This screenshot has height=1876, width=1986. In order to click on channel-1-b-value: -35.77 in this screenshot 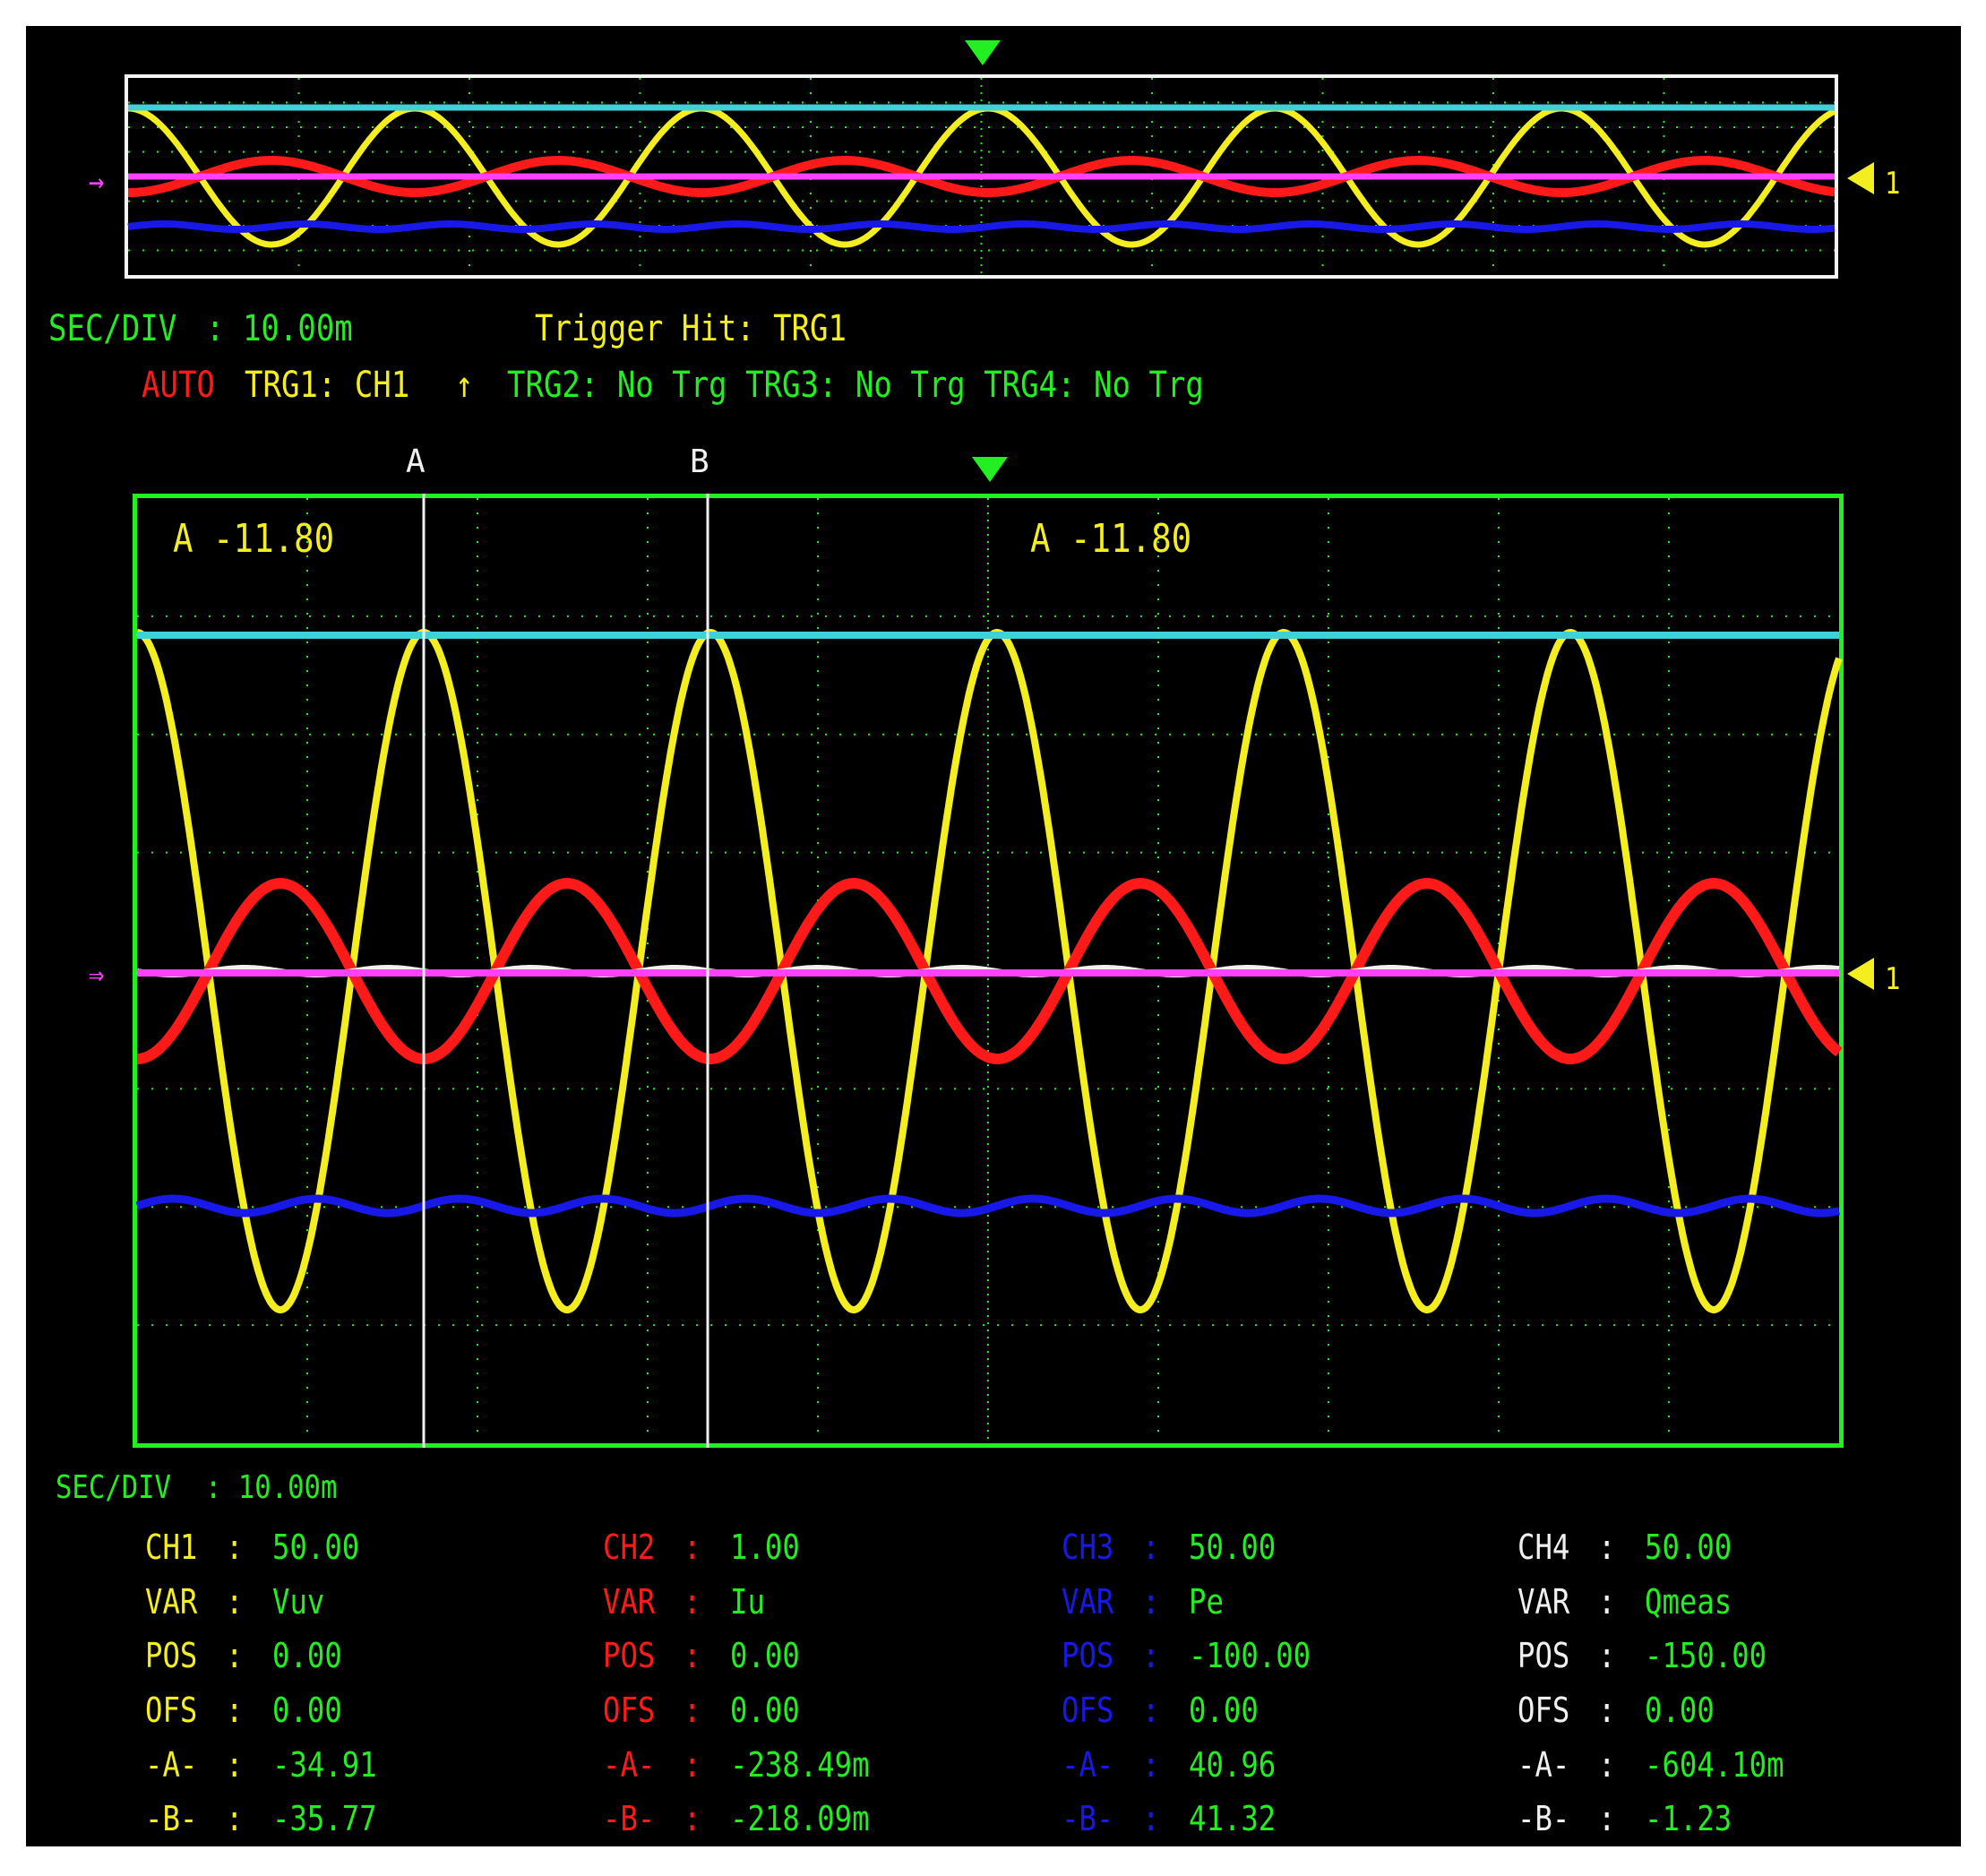, I will do `click(324, 1818)`.